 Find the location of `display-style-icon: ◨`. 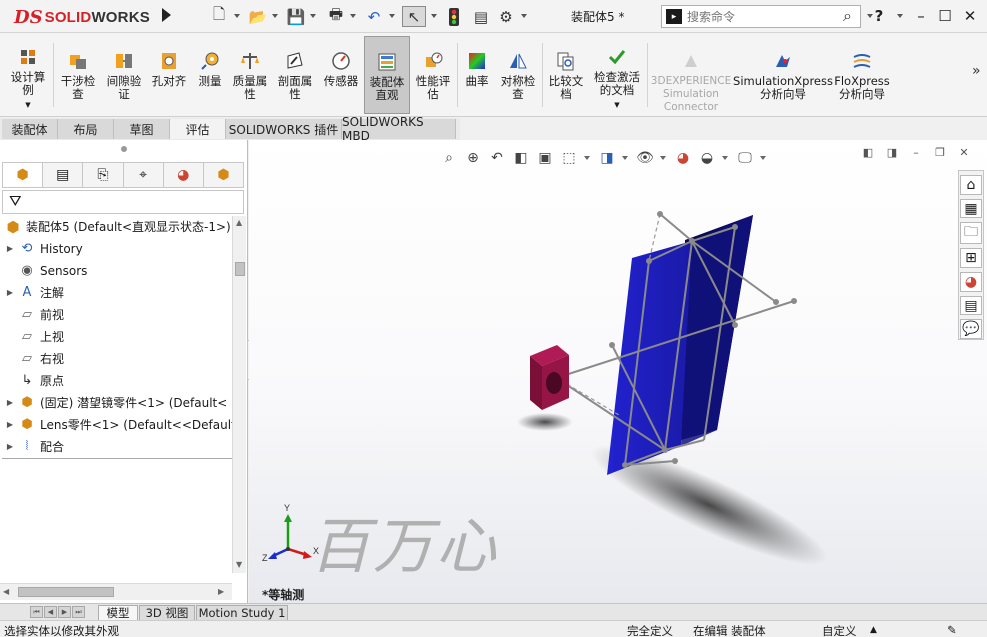

display-style-icon: ◨ is located at coordinates (607, 158).